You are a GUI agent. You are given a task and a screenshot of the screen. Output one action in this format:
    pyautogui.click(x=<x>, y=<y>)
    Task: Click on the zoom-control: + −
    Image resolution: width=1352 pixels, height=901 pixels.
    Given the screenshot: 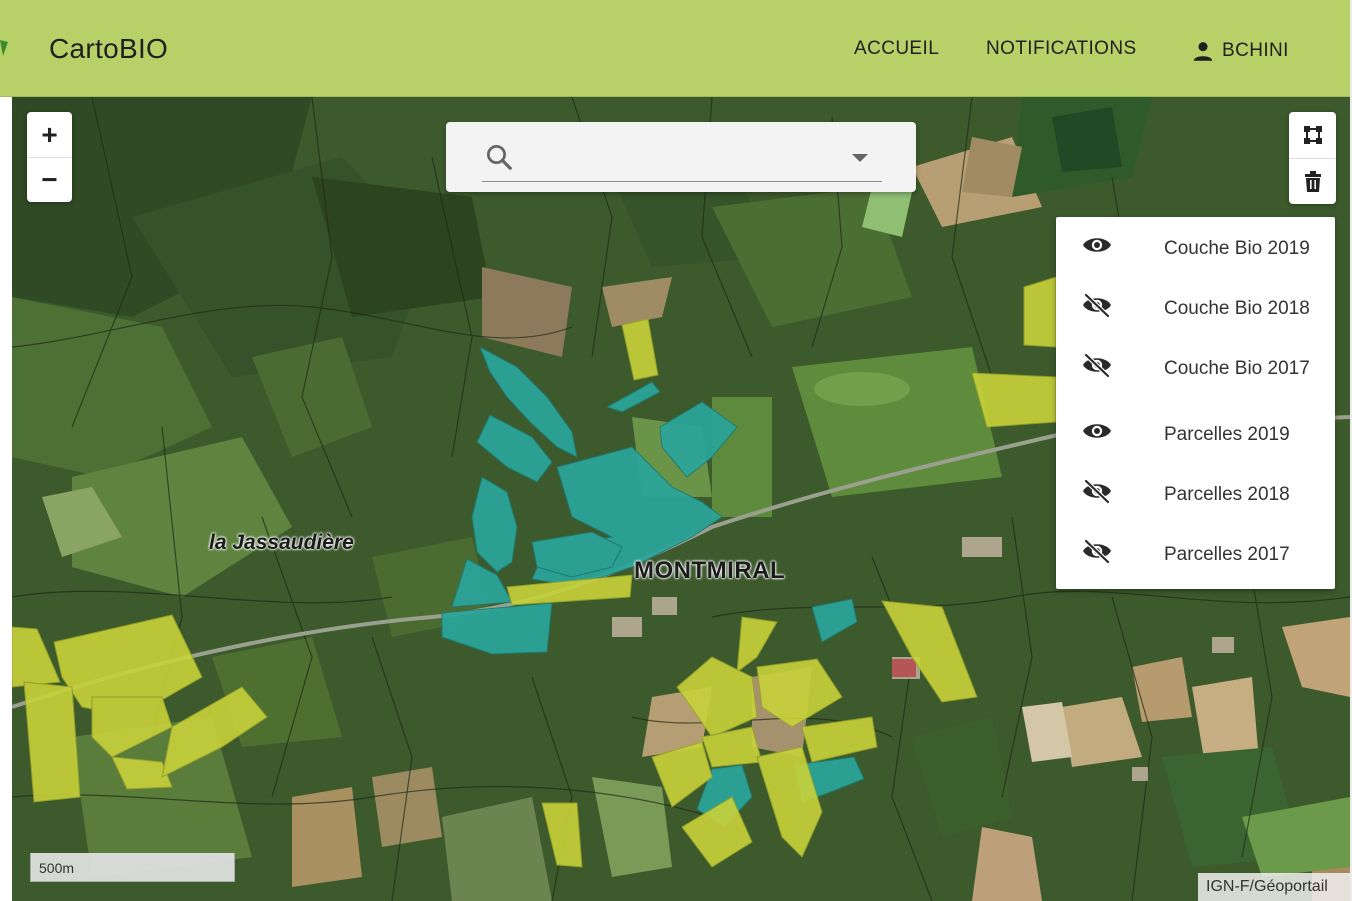 What is the action you would take?
    pyautogui.click(x=49, y=157)
    